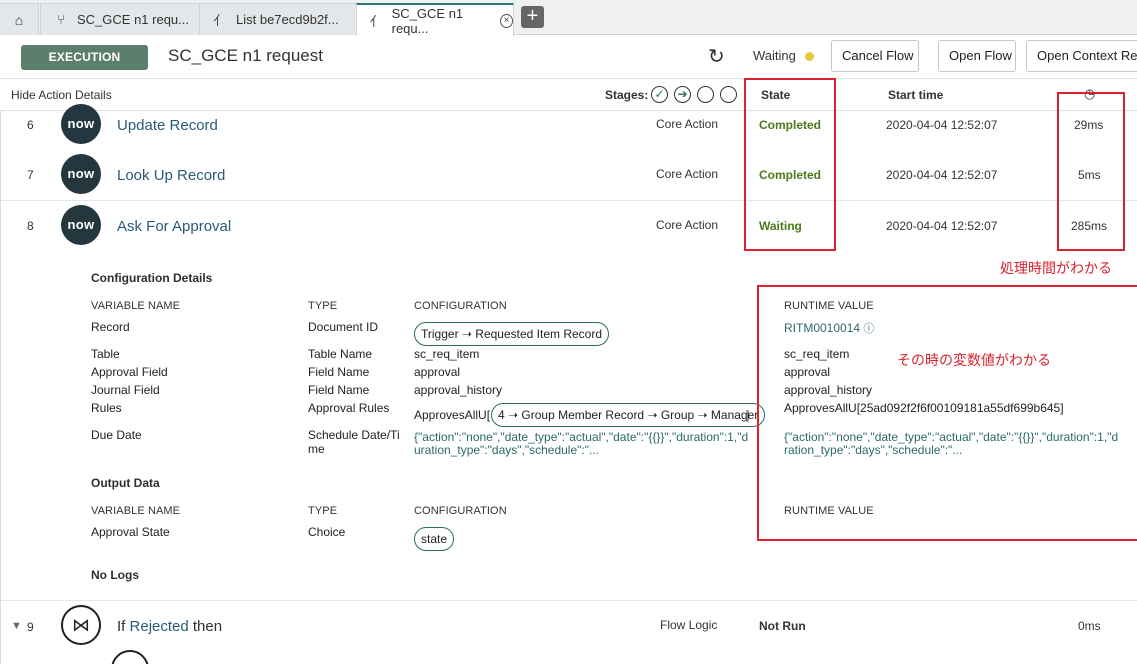 The width and height of the screenshot is (1137, 664). Describe the element at coordinates (349, 408) in the screenshot. I see `variable-type: Approval Rules` at that location.